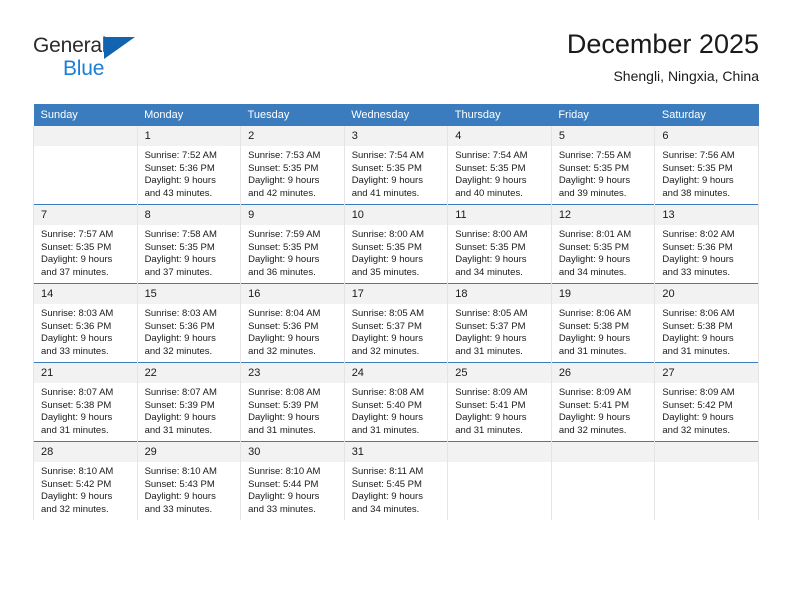  I want to click on daylight-text-cont: and 42 minutes., so click(282, 193).